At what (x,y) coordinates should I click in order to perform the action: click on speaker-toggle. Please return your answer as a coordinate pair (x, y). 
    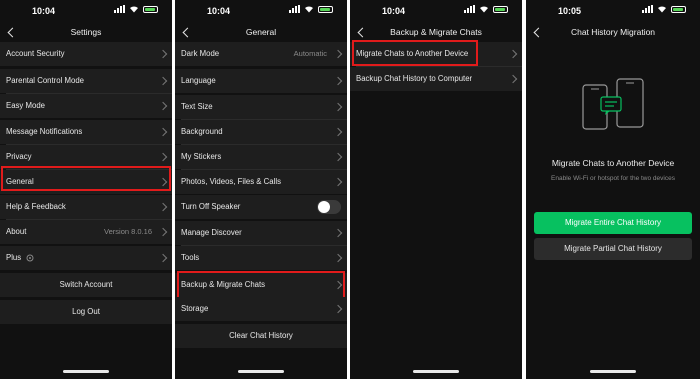
    Looking at the image, I should click on (329, 207).